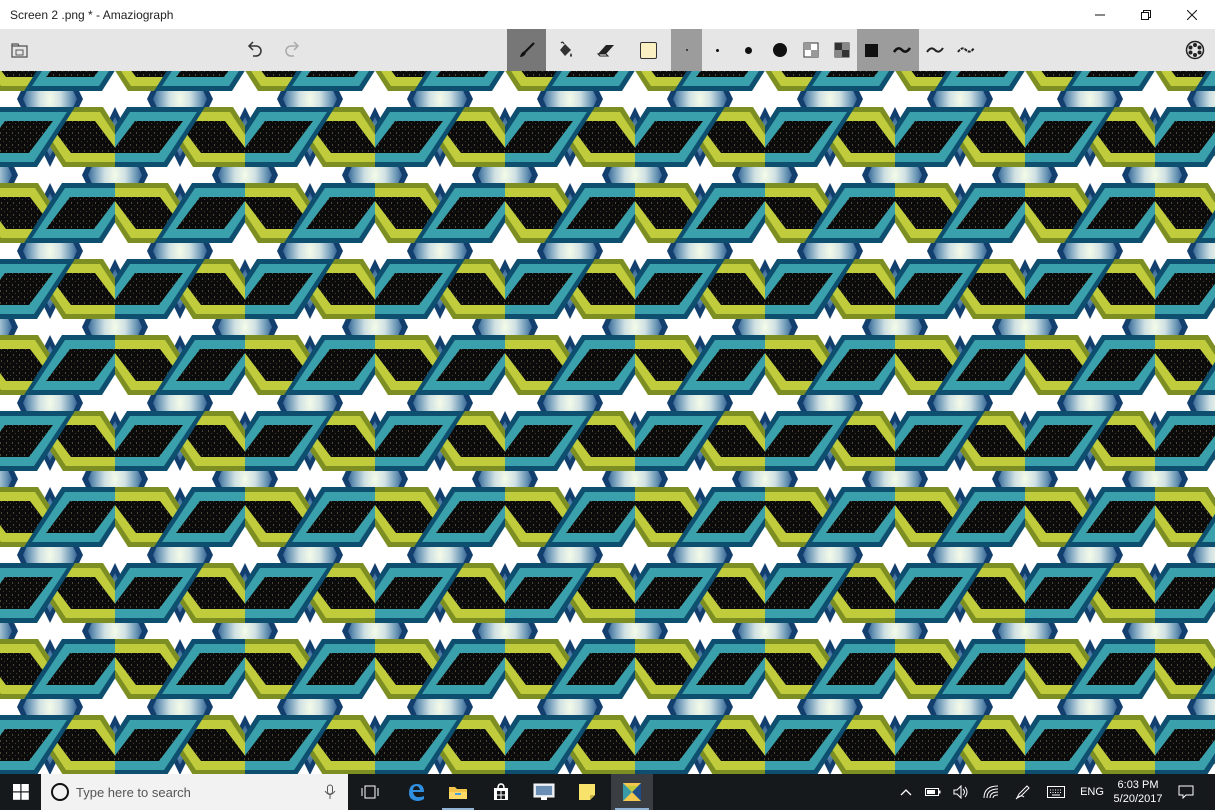  Describe the element at coordinates (92, 14) in the screenshot. I see `window-title: Screen 2 .png * - Amaziograph` at that location.